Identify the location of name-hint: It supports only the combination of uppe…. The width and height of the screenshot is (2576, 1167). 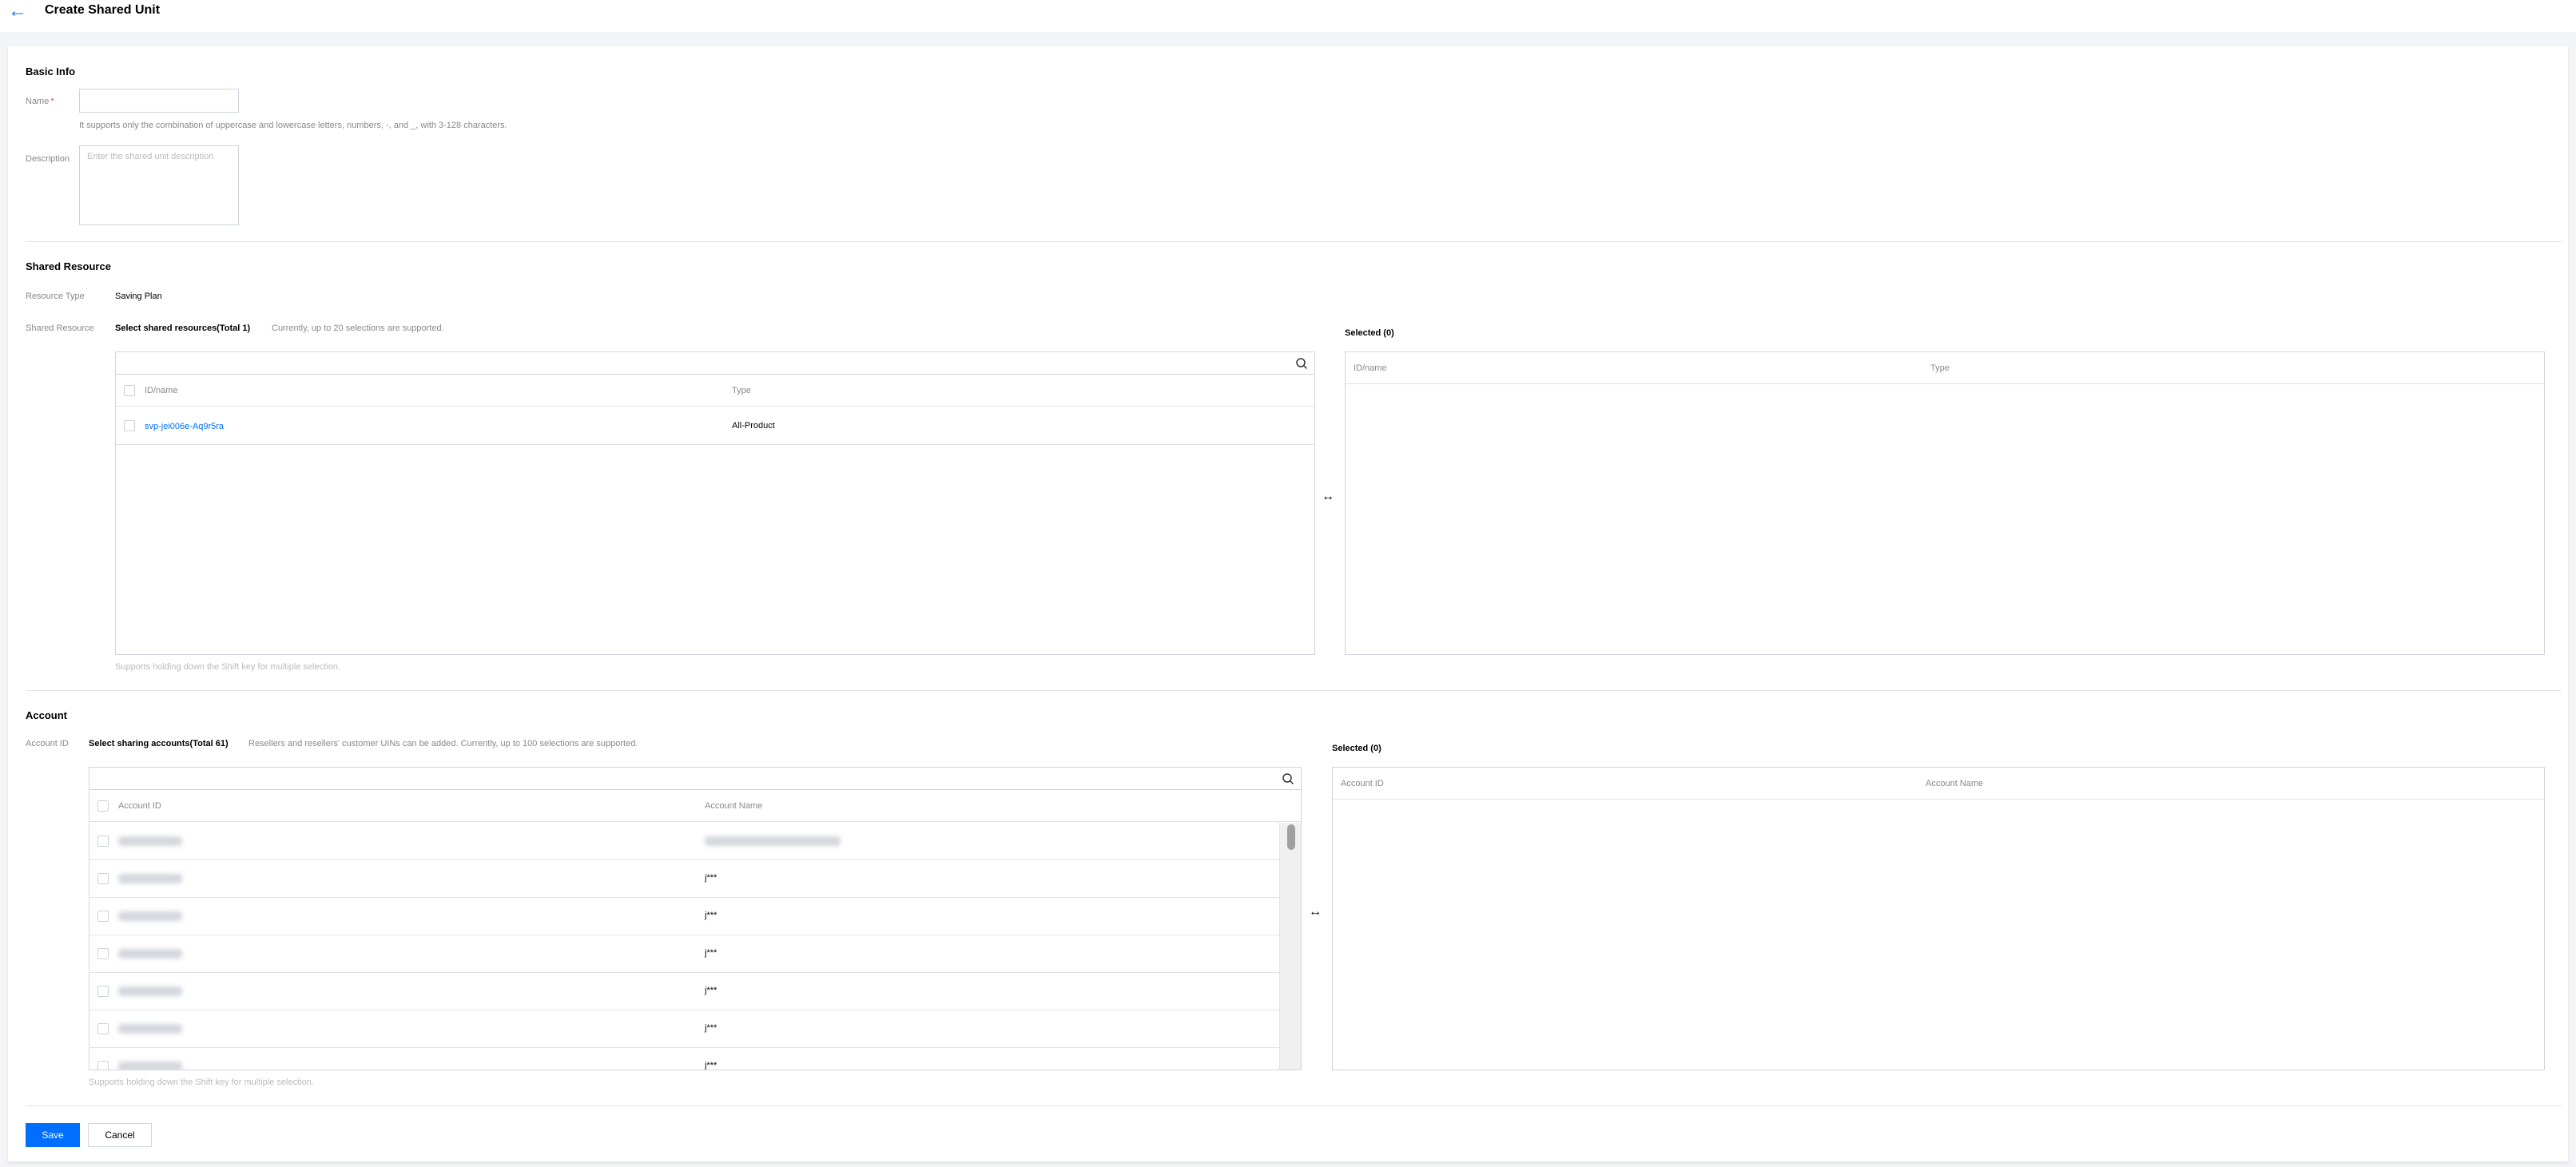
(293, 126).